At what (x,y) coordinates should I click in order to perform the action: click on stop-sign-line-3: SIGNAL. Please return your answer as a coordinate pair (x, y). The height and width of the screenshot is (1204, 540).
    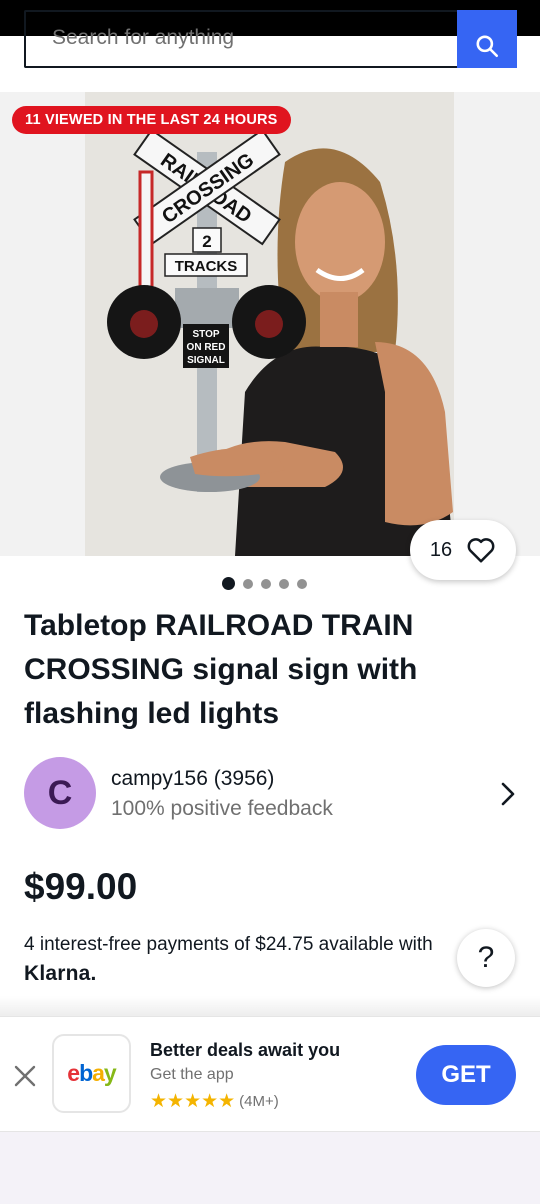
    Looking at the image, I should click on (206, 360).